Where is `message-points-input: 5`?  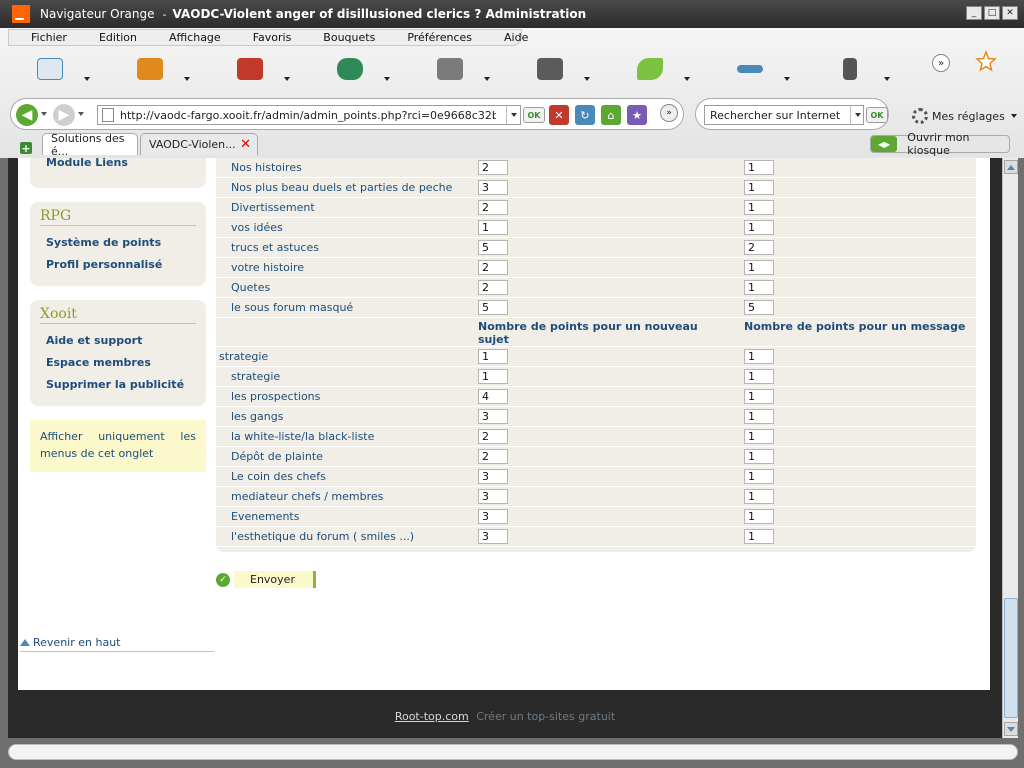 message-points-input: 5 is located at coordinates (759, 307).